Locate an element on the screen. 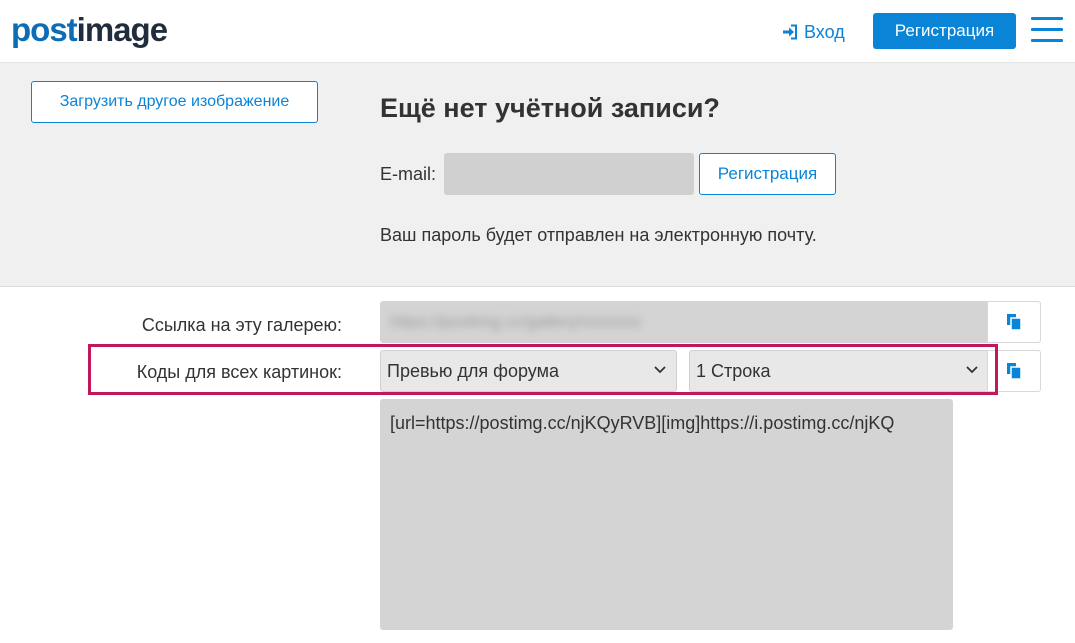  logo-post-text: post is located at coordinates (44, 29).